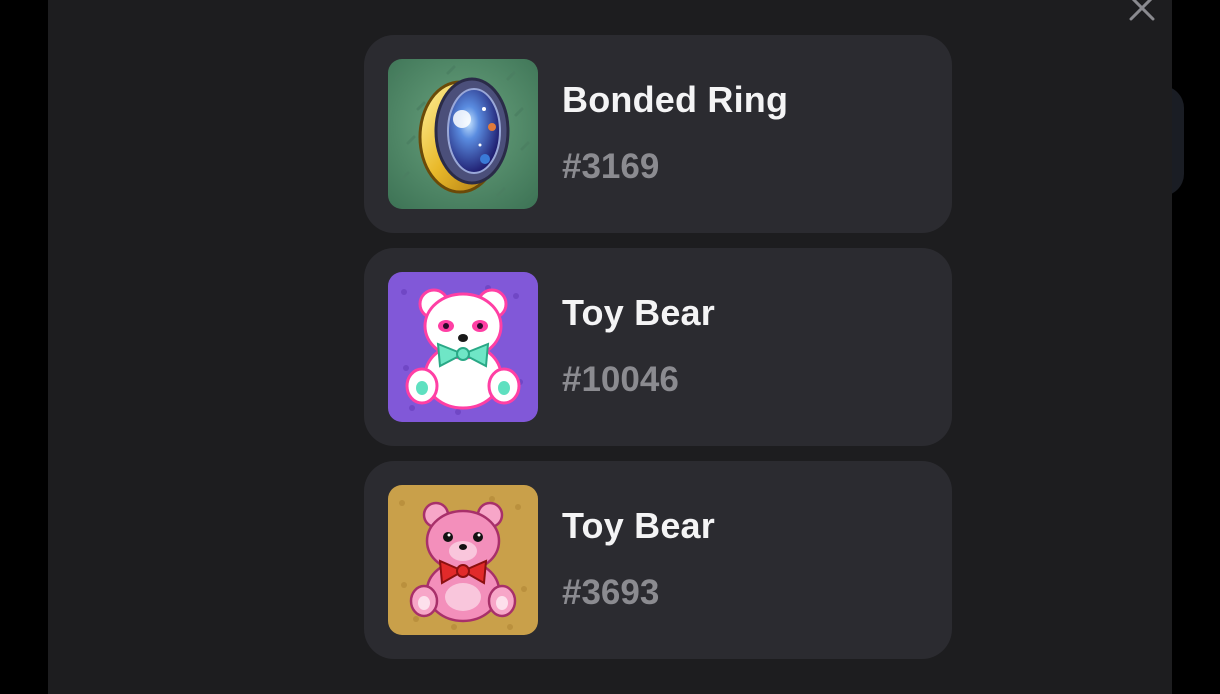 The image size is (1220, 694). What do you see at coordinates (658, 347) in the screenshot?
I see `list-item: Toy Bear #10046` at bounding box center [658, 347].